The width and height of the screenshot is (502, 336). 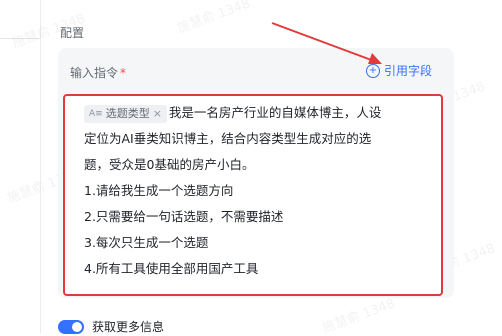 I want to click on left-divider, so click(x=20, y=38).